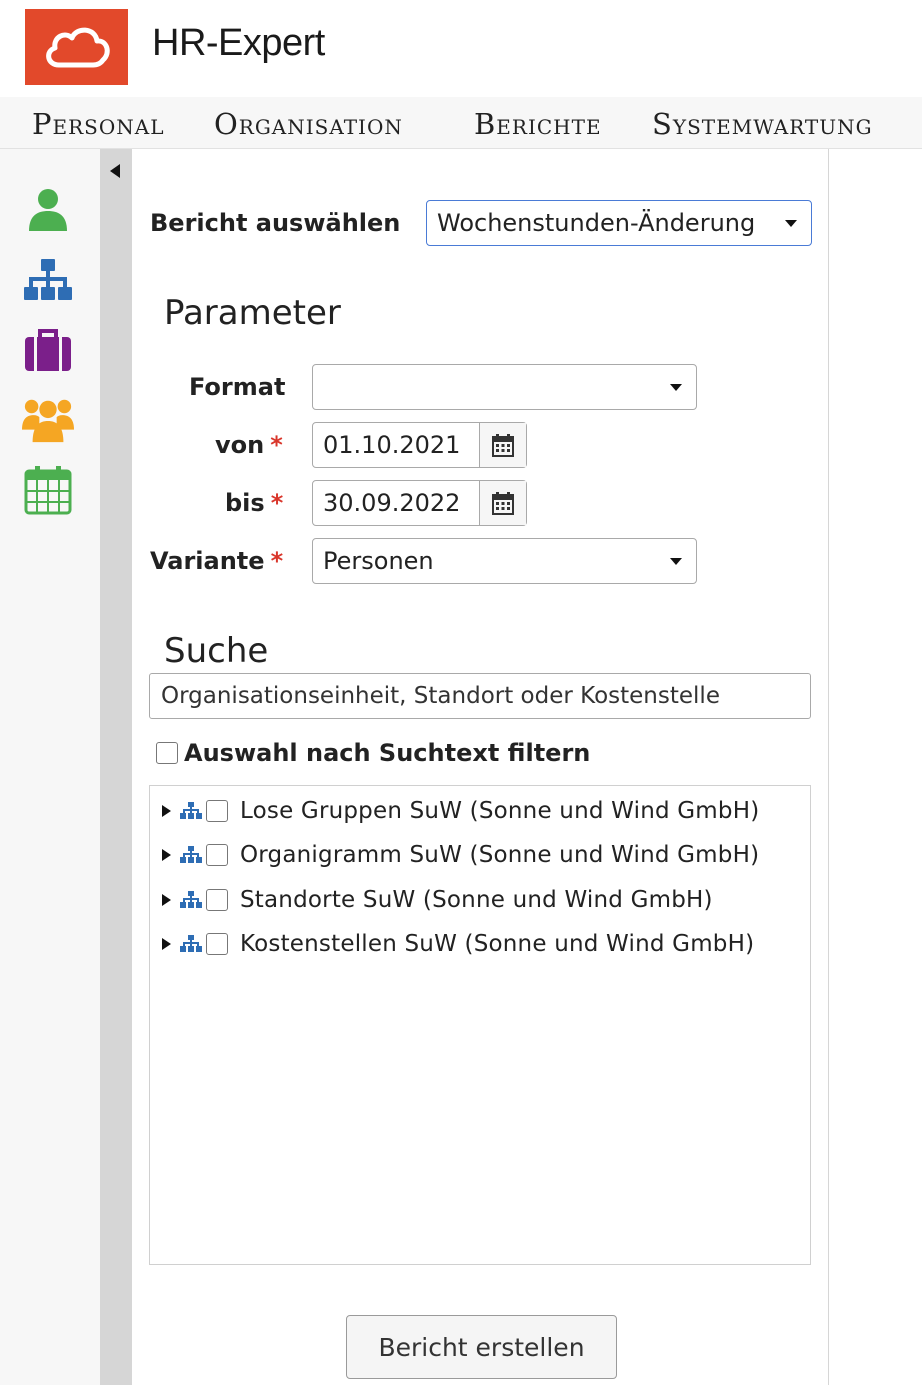 The width and height of the screenshot is (922, 1385). I want to click on collapse-arrow-icon, so click(116, 170).